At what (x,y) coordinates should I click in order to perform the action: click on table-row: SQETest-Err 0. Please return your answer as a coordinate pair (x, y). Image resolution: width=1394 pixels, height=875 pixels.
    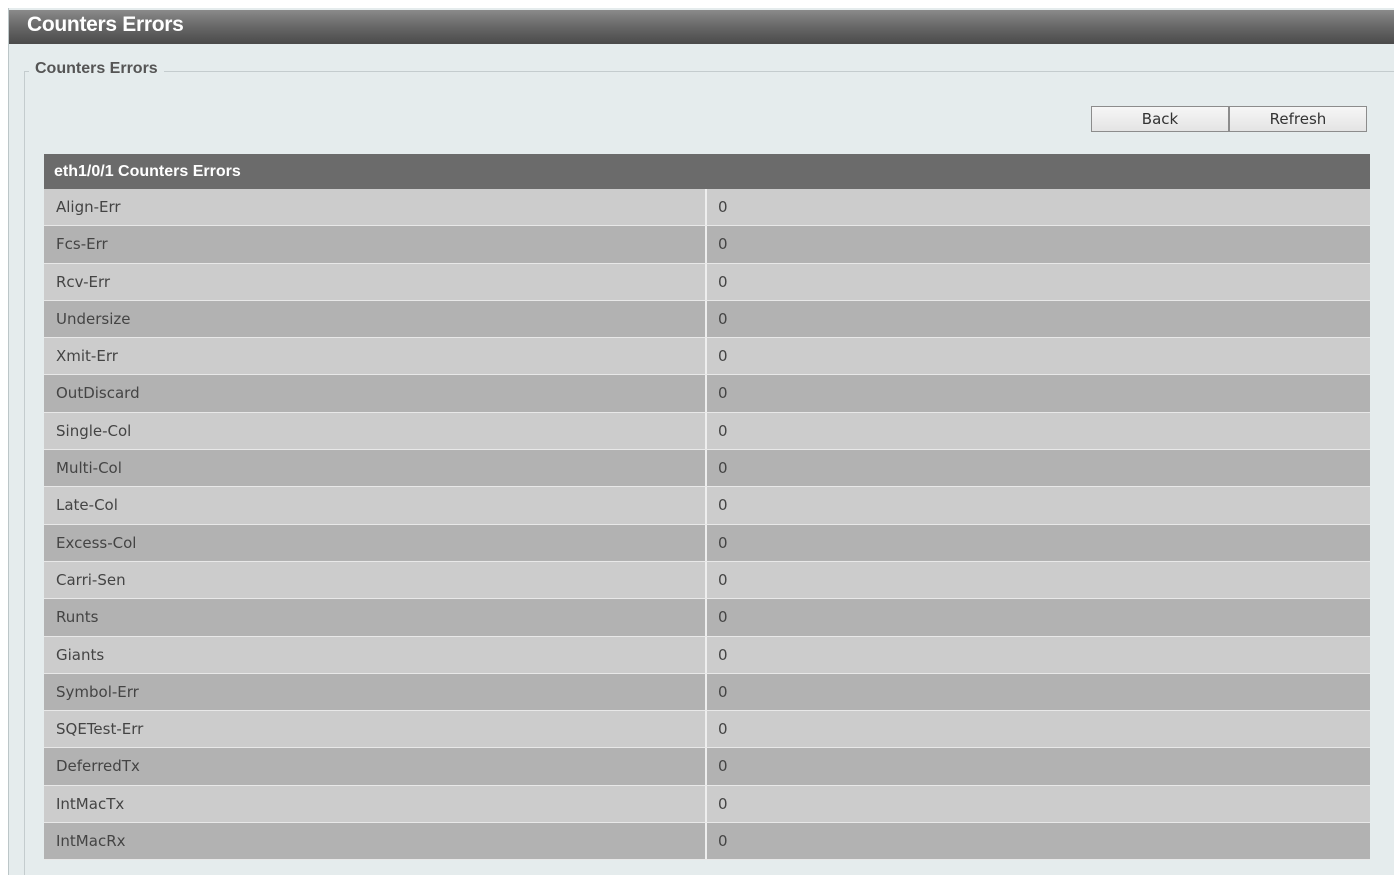
    Looking at the image, I should click on (707, 730).